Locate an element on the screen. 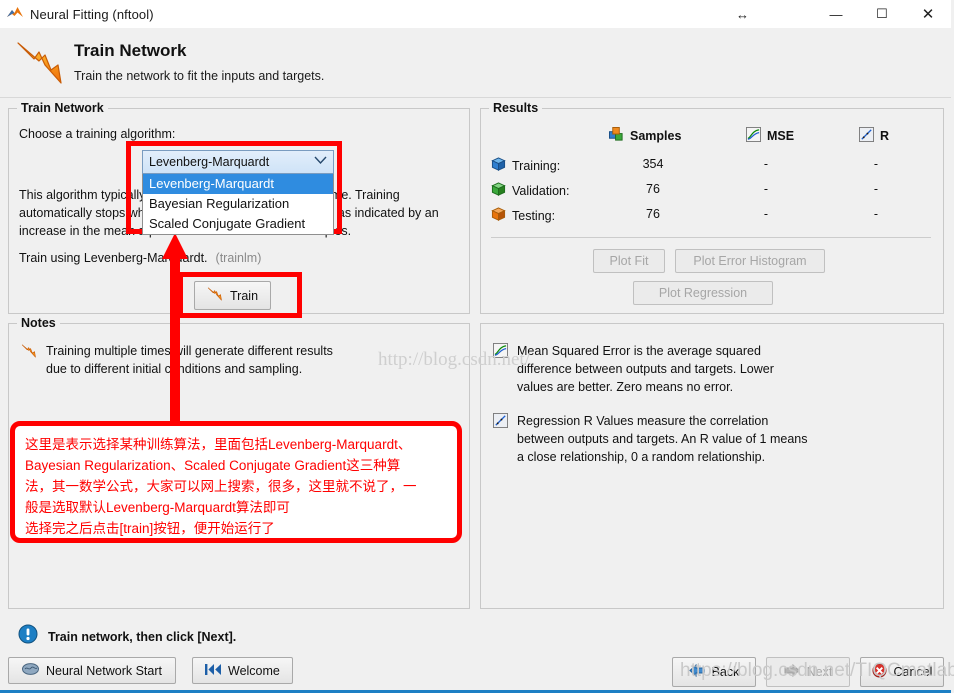 The width and height of the screenshot is (954, 693). train-network-panel-title: Train Network is located at coordinates (62, 108).